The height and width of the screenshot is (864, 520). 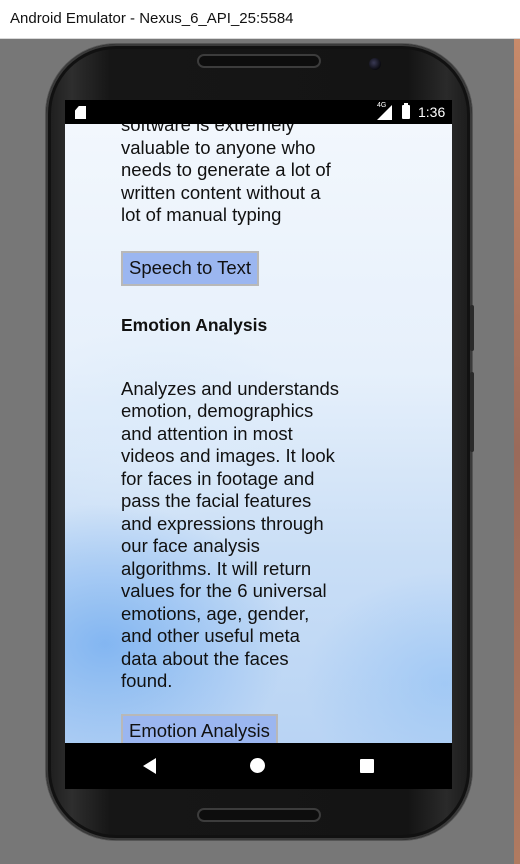 I want to click on volume-button, so click(x=472, y=328).